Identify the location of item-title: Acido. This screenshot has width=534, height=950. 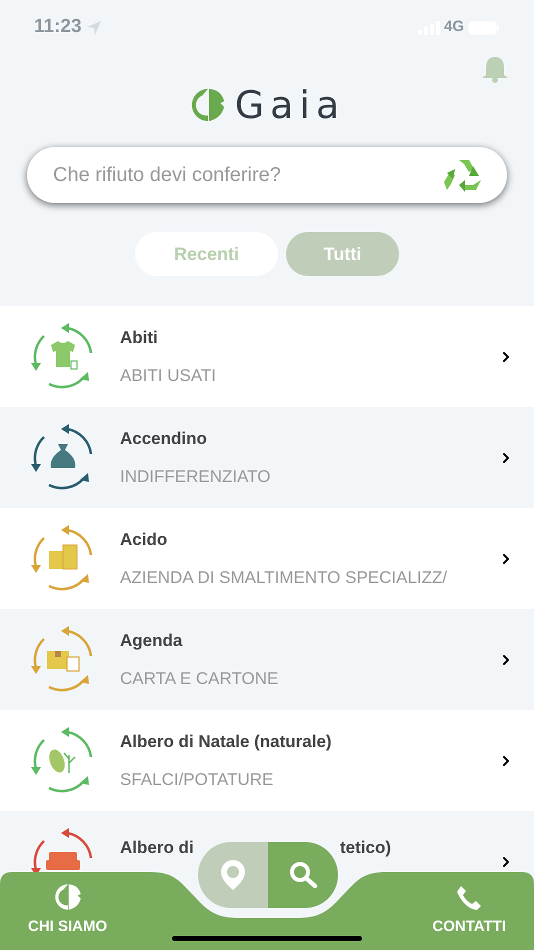
(144, 540).